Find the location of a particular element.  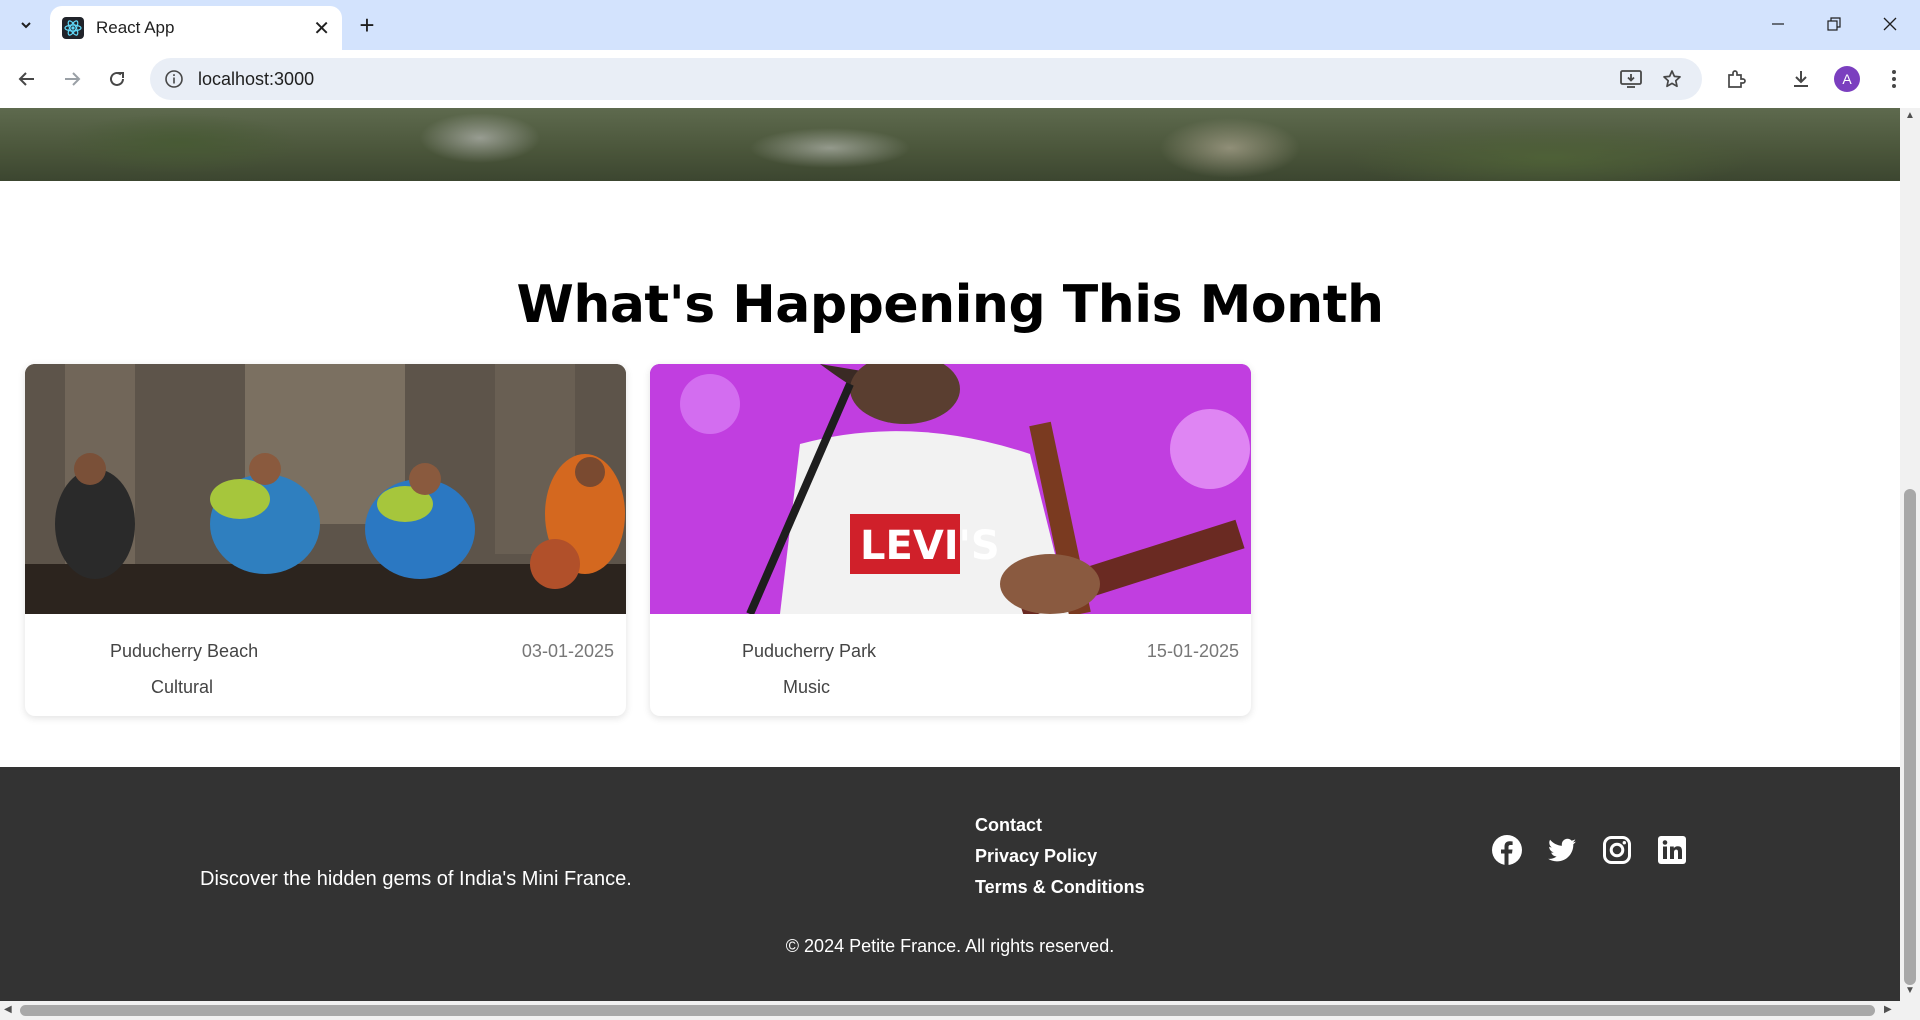

guitarist-concert-illustration: LEVI'S is located at coordinates (950, 489).